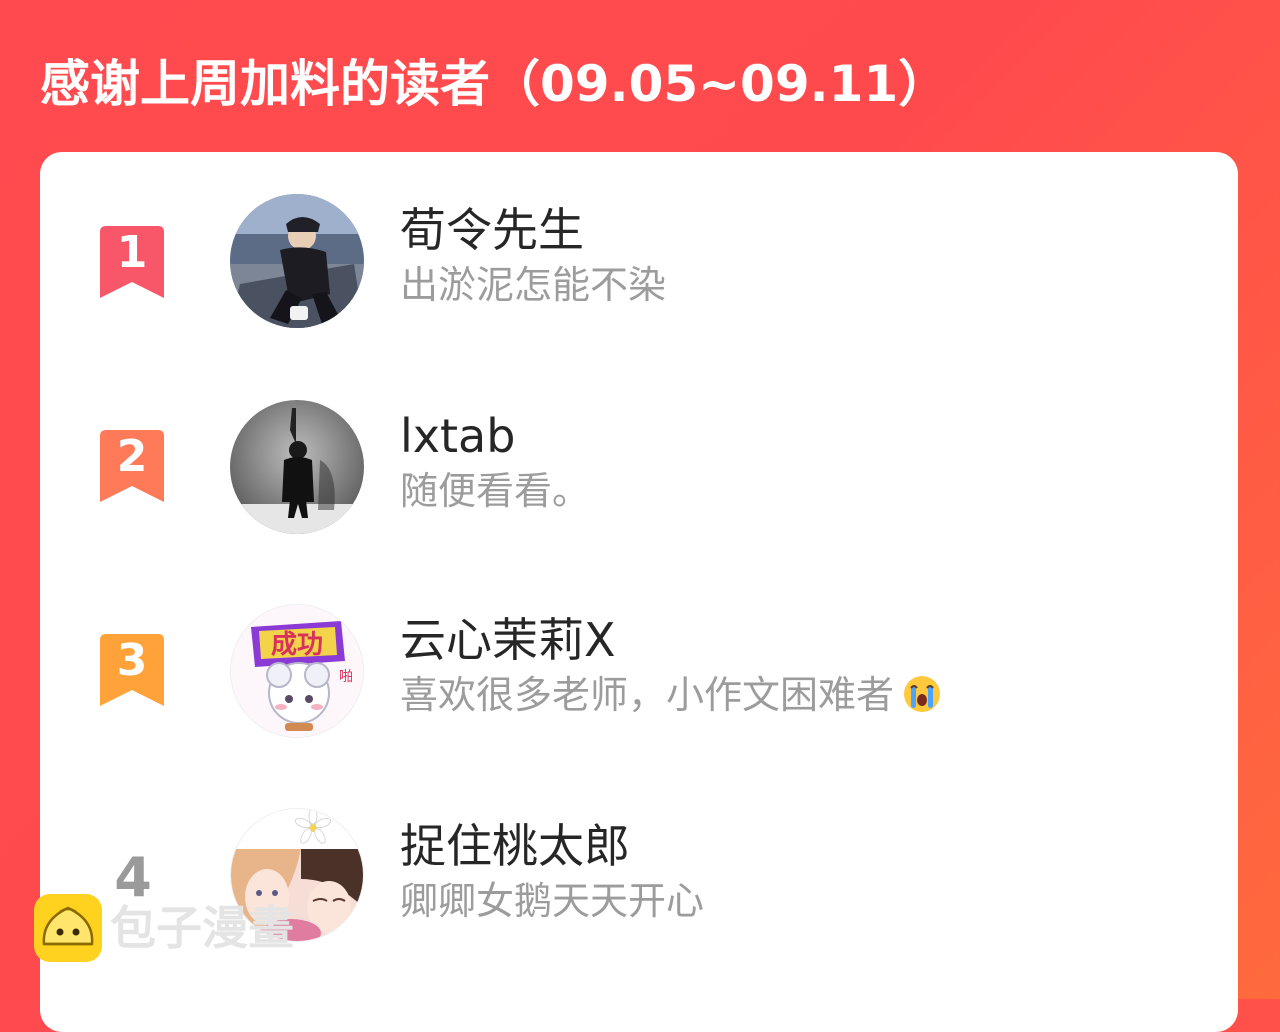 This screenshot has height=1032, width=1280. What do you see at coordinates (297, 671) in the screenshot?
I see `avatar: 成功 啪` at bounding box center [297, 671].